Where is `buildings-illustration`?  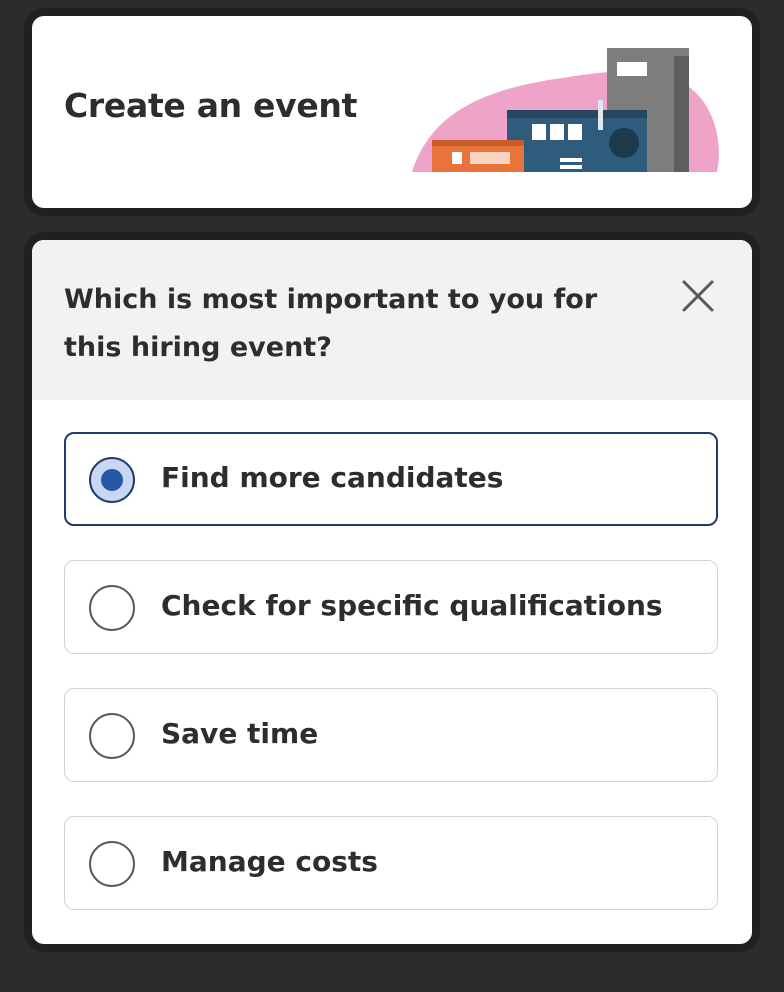 buildings-illustration is located at coordinates (565, 110).